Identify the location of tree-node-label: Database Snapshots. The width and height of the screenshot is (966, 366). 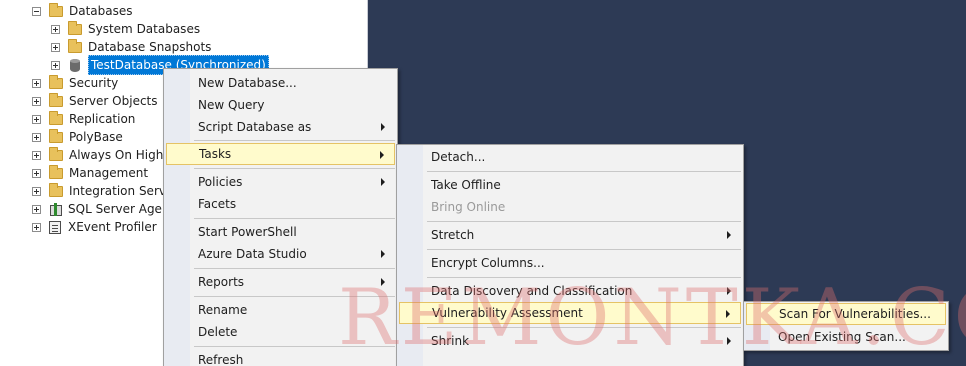
(150, 47).